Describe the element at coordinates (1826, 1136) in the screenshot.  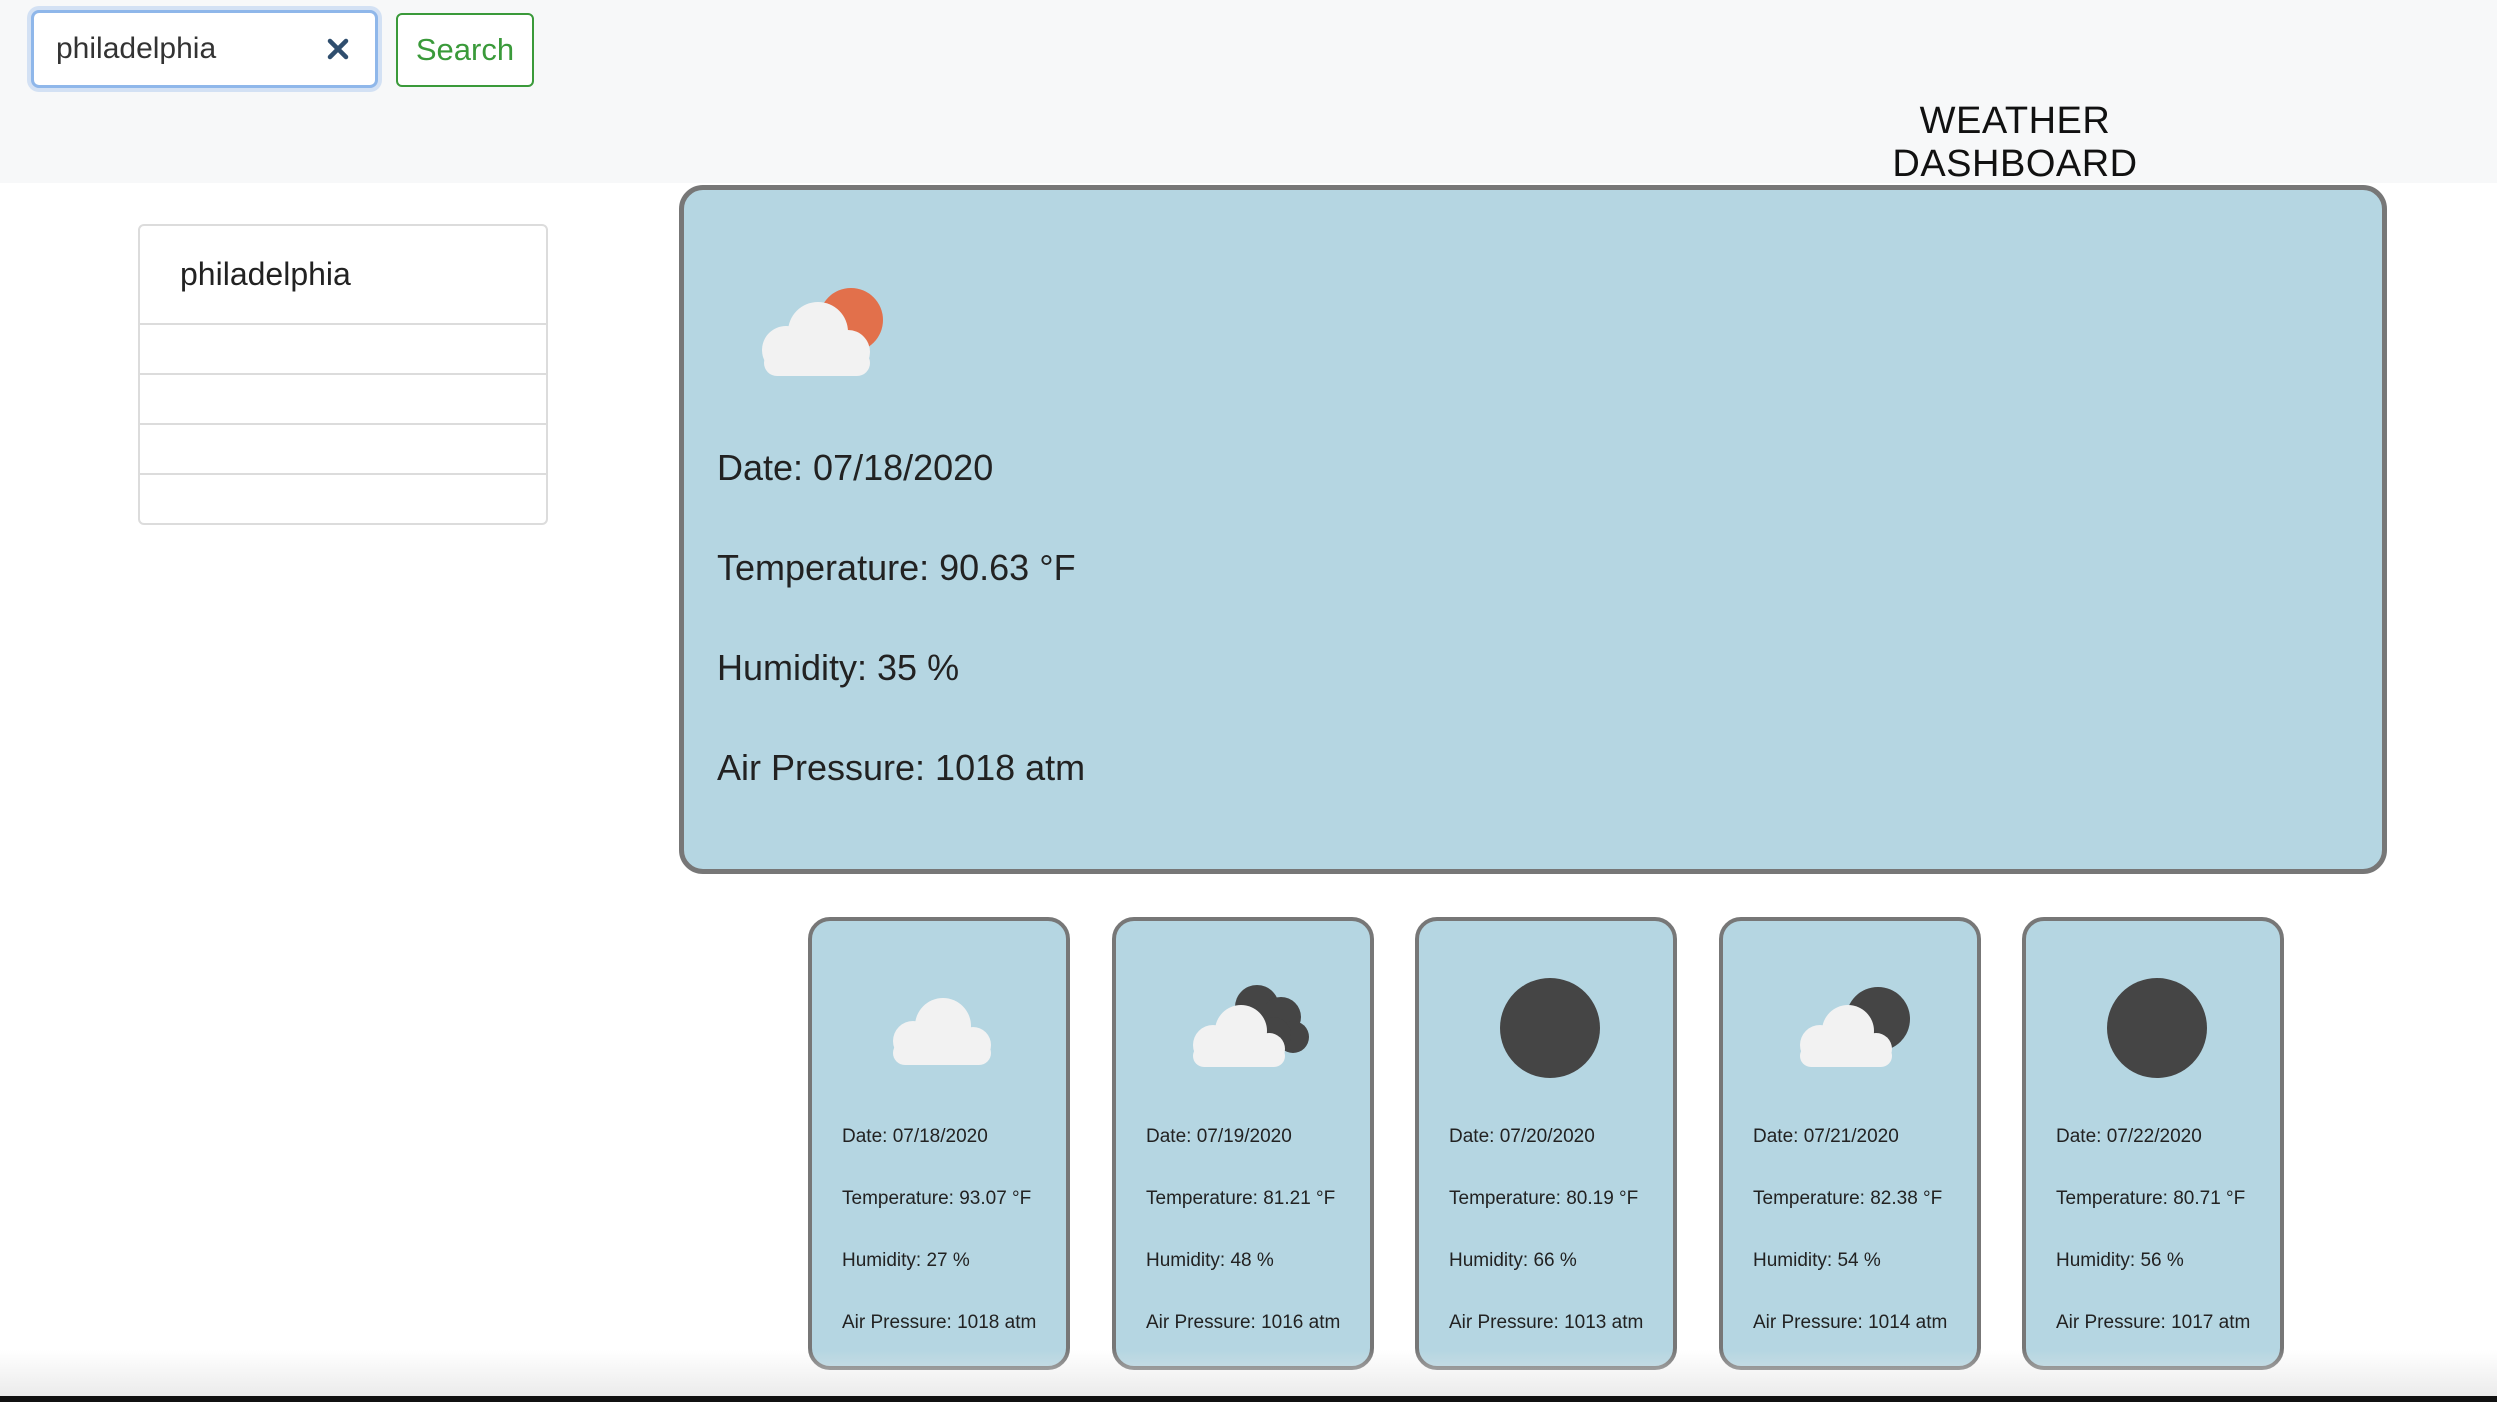
I see `forecast-date: Date: 07/21/2020` at that location.